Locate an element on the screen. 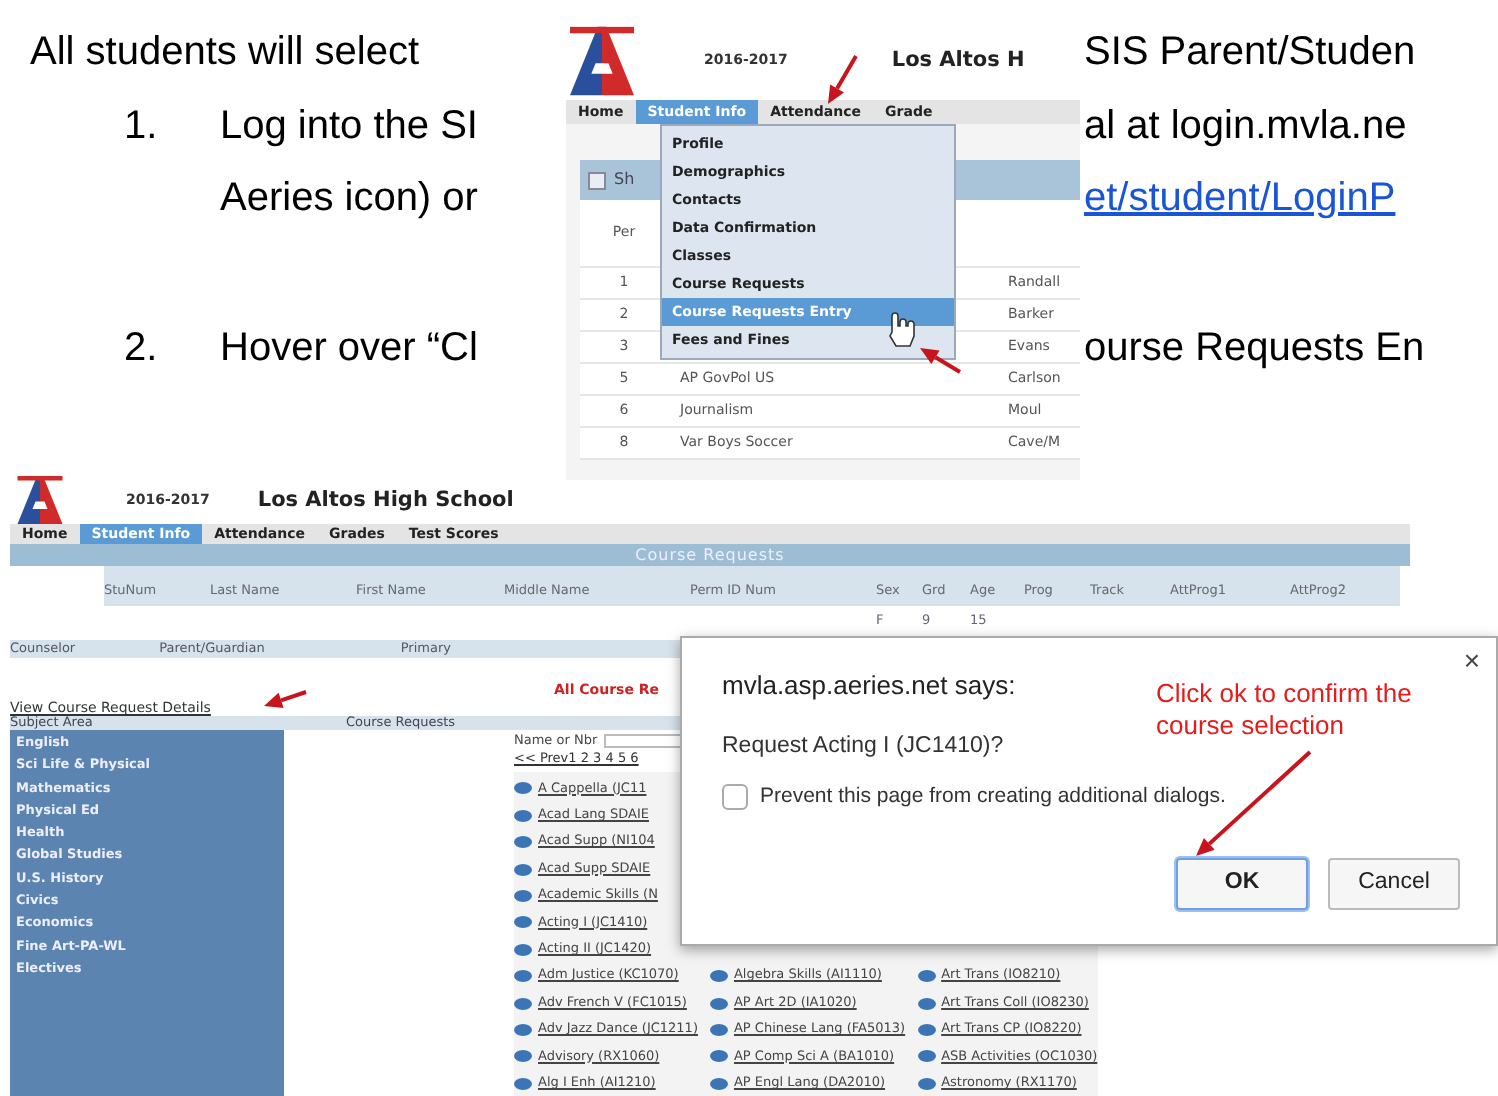  hand-cursor-icon is located at coordinates (902, 329).